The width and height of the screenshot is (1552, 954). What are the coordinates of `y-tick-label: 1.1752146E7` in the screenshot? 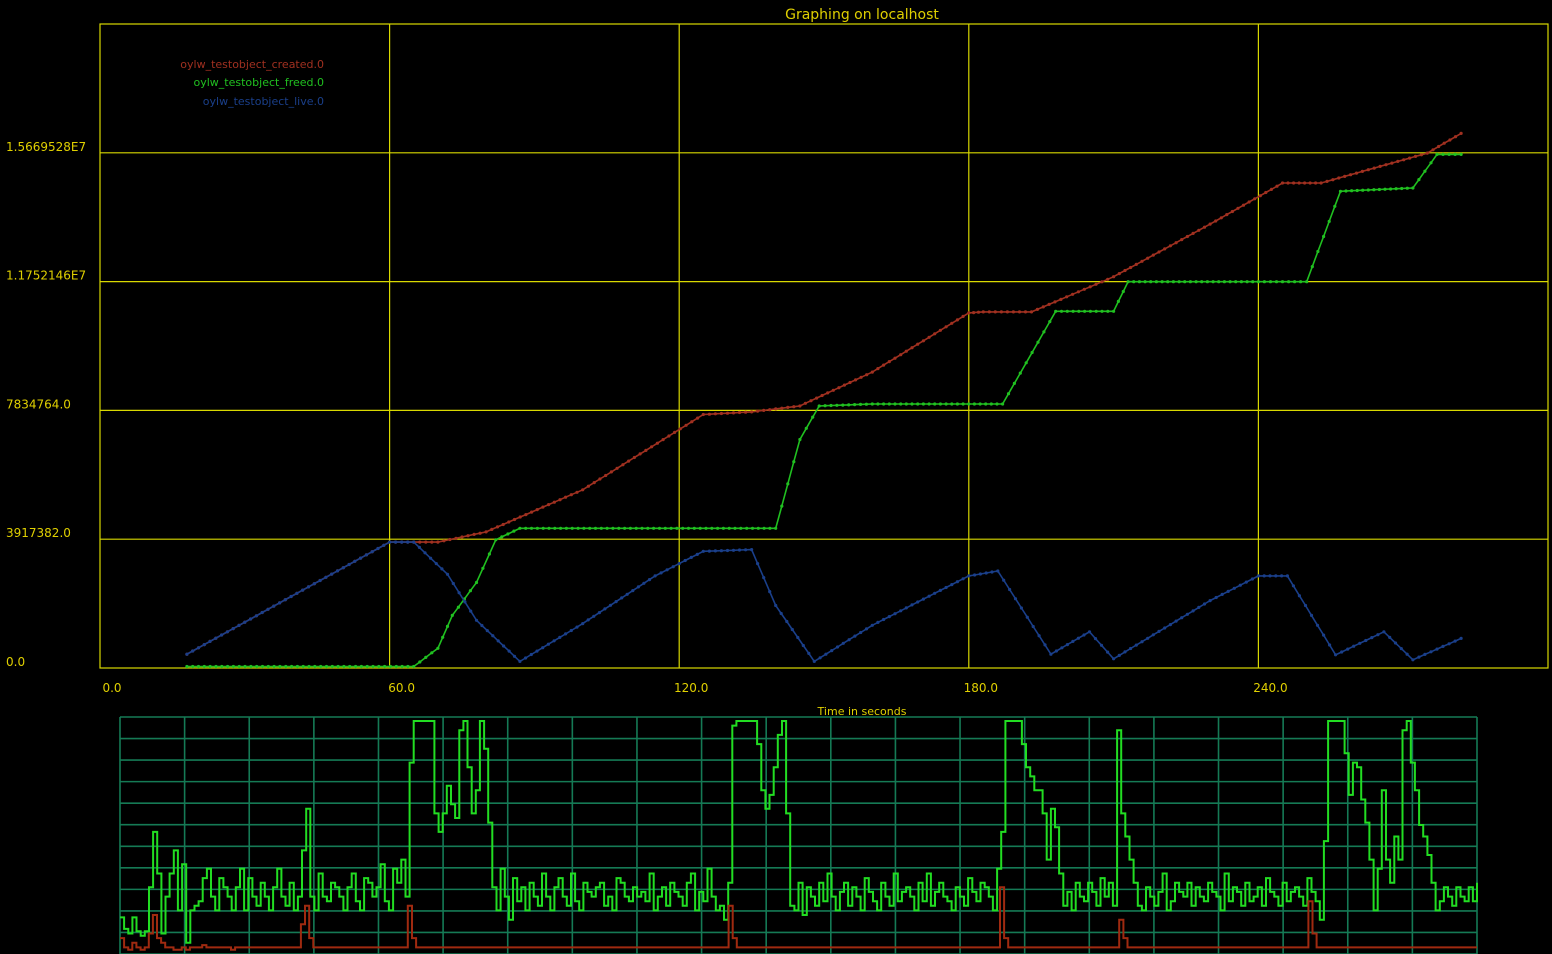 It's located at (46, 276).